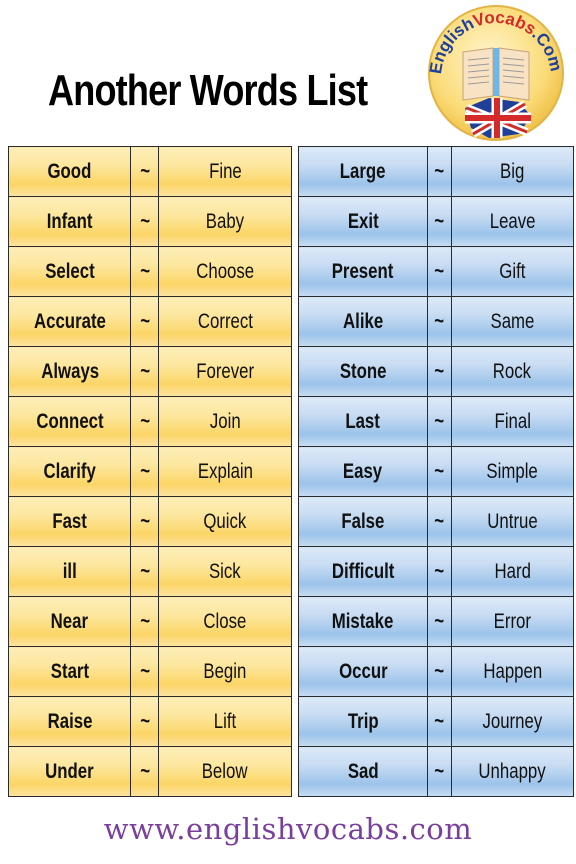 The width and height of the screenshot is (576, 864). I want to click on word-cell: ill, so click(69, 571).